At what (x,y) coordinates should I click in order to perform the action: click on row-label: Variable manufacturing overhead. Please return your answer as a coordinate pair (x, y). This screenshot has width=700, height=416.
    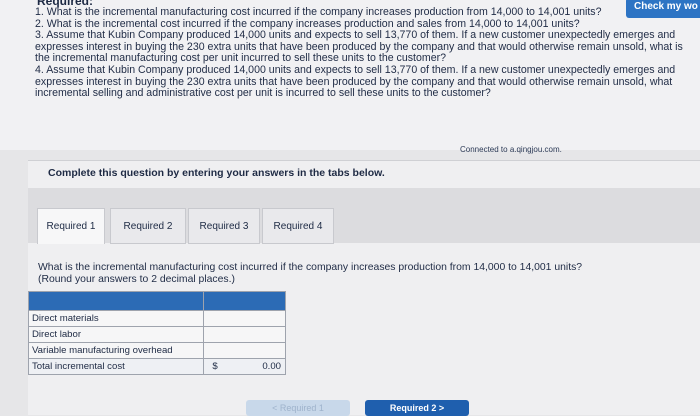
    Looking at the image, I should click on (116, 350).